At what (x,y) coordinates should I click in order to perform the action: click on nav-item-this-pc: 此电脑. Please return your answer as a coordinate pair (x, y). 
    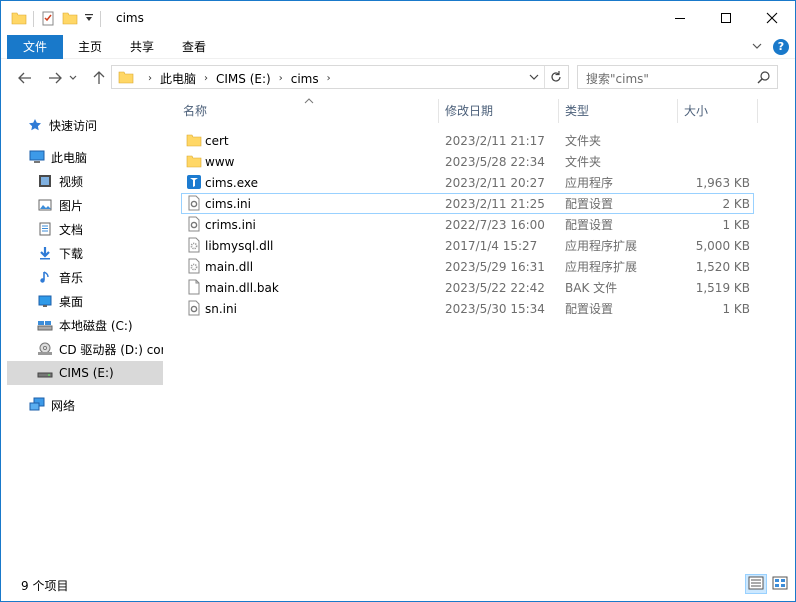
    Looking at the image, I should click on (107, 157).